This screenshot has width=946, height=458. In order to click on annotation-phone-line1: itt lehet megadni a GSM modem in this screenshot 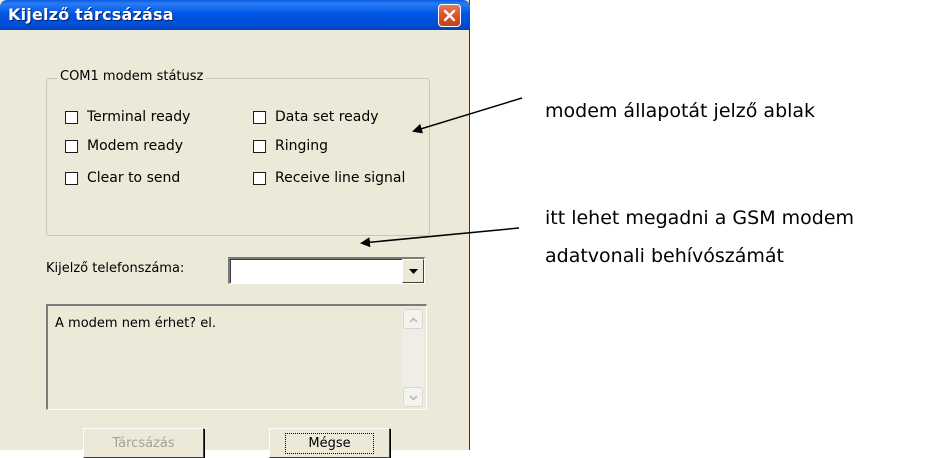, I will do `click(700, 218)`.